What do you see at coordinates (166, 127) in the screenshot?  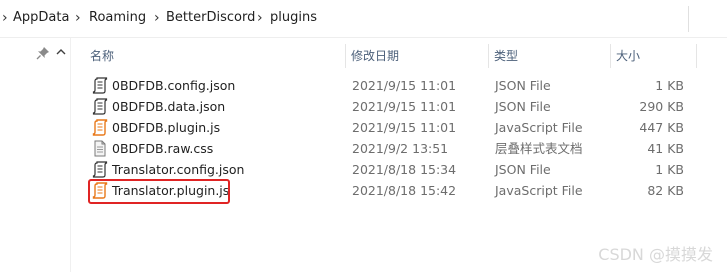 I see `file-name: 0BDFDB.plugin.js` at bounding box center [166, 127].